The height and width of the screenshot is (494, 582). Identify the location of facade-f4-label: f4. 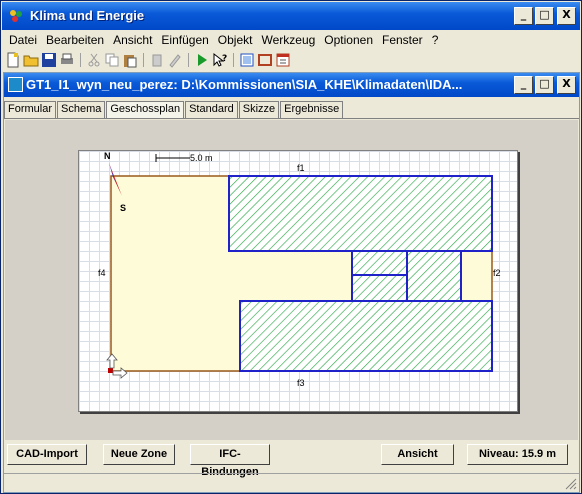
(102, 273).